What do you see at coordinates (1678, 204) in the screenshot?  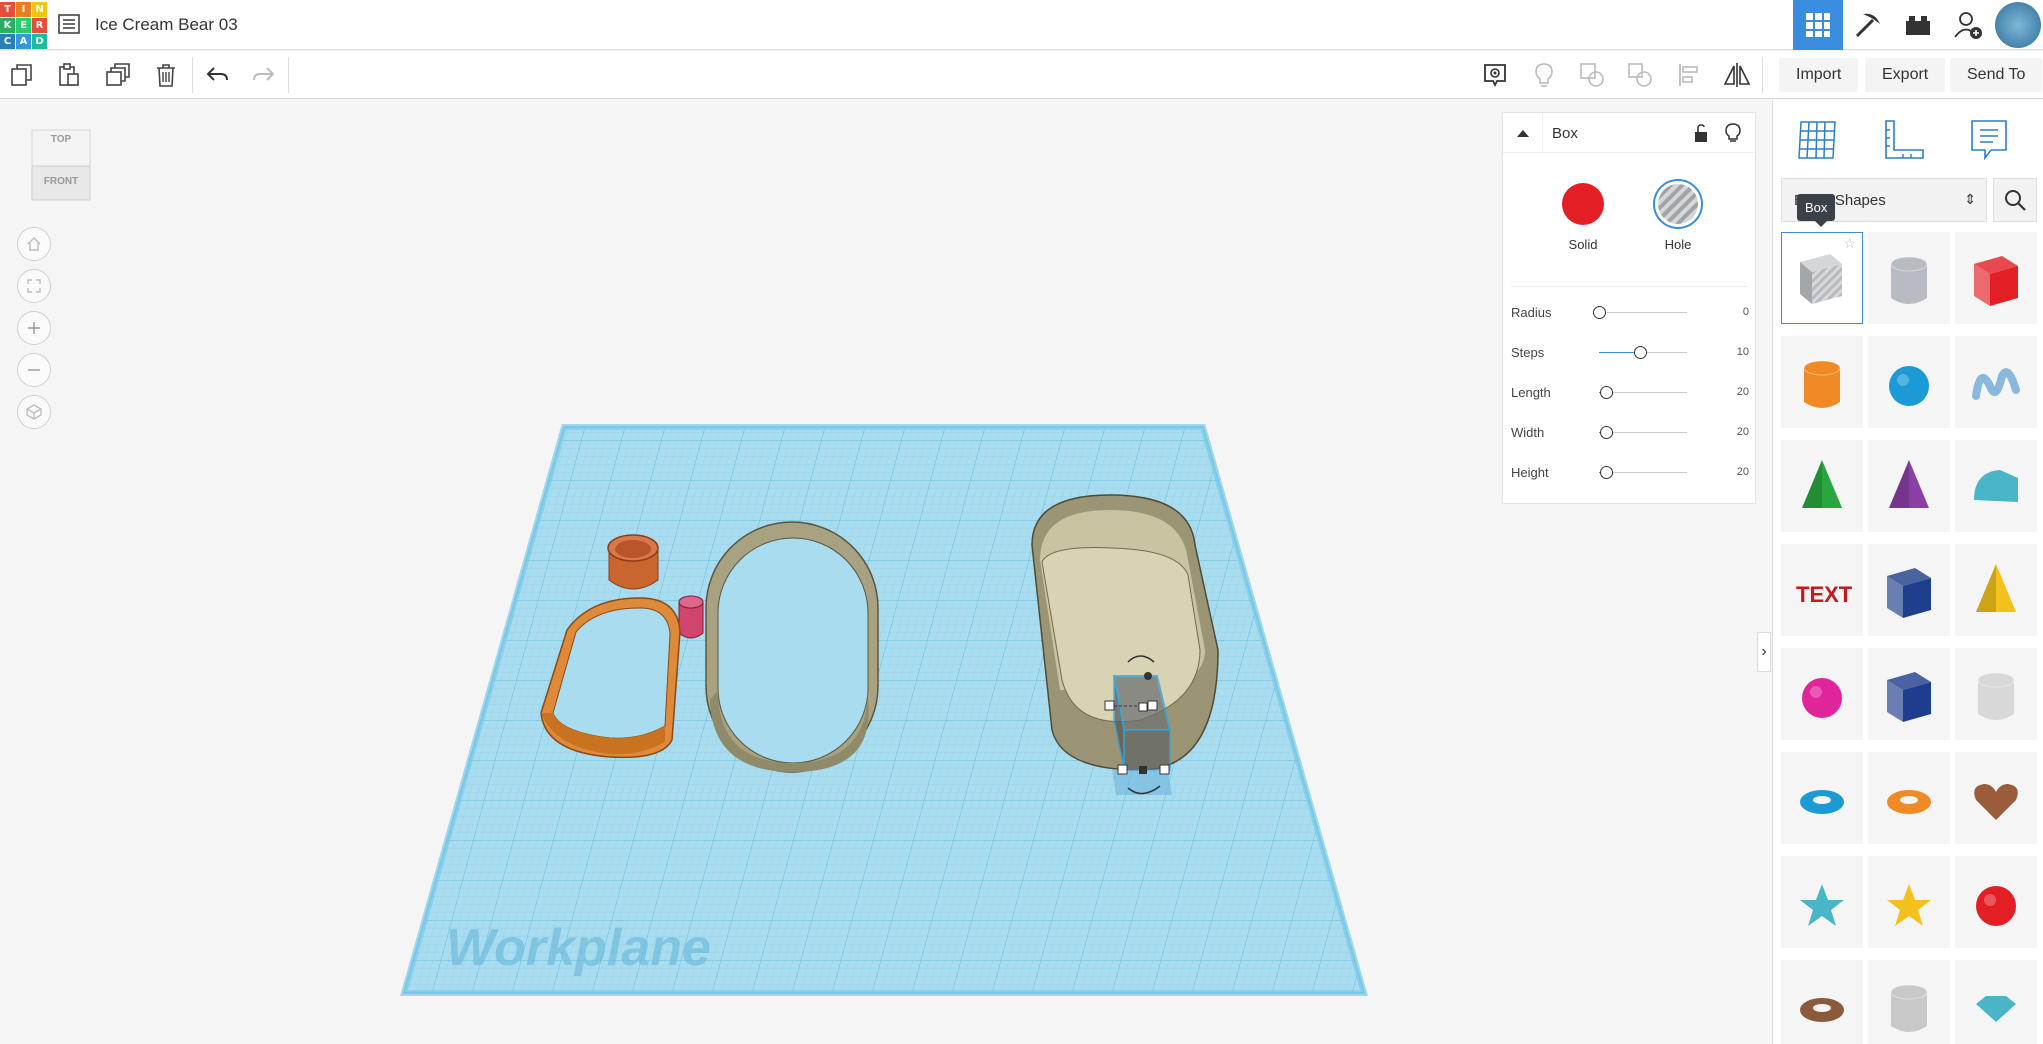 I see `hole-swatch` at bounding box center [1678, 204].